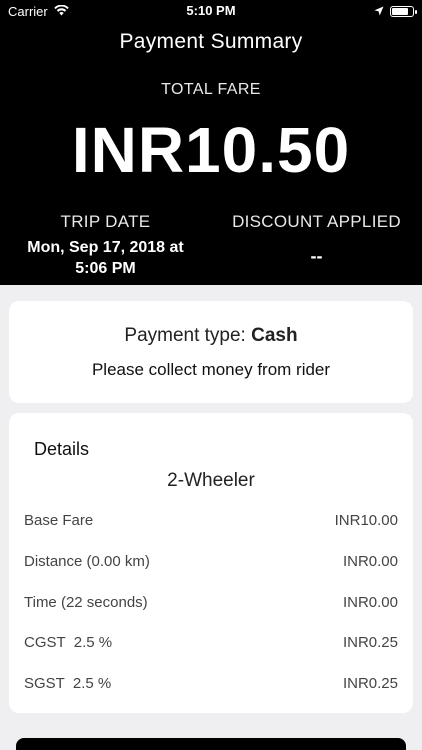 This screenshot has height=750, width=422. Describe the element at coordinates (87, 561) in the screenshot. I see `fare-row-label: Distance (0.00 km)` at that location.